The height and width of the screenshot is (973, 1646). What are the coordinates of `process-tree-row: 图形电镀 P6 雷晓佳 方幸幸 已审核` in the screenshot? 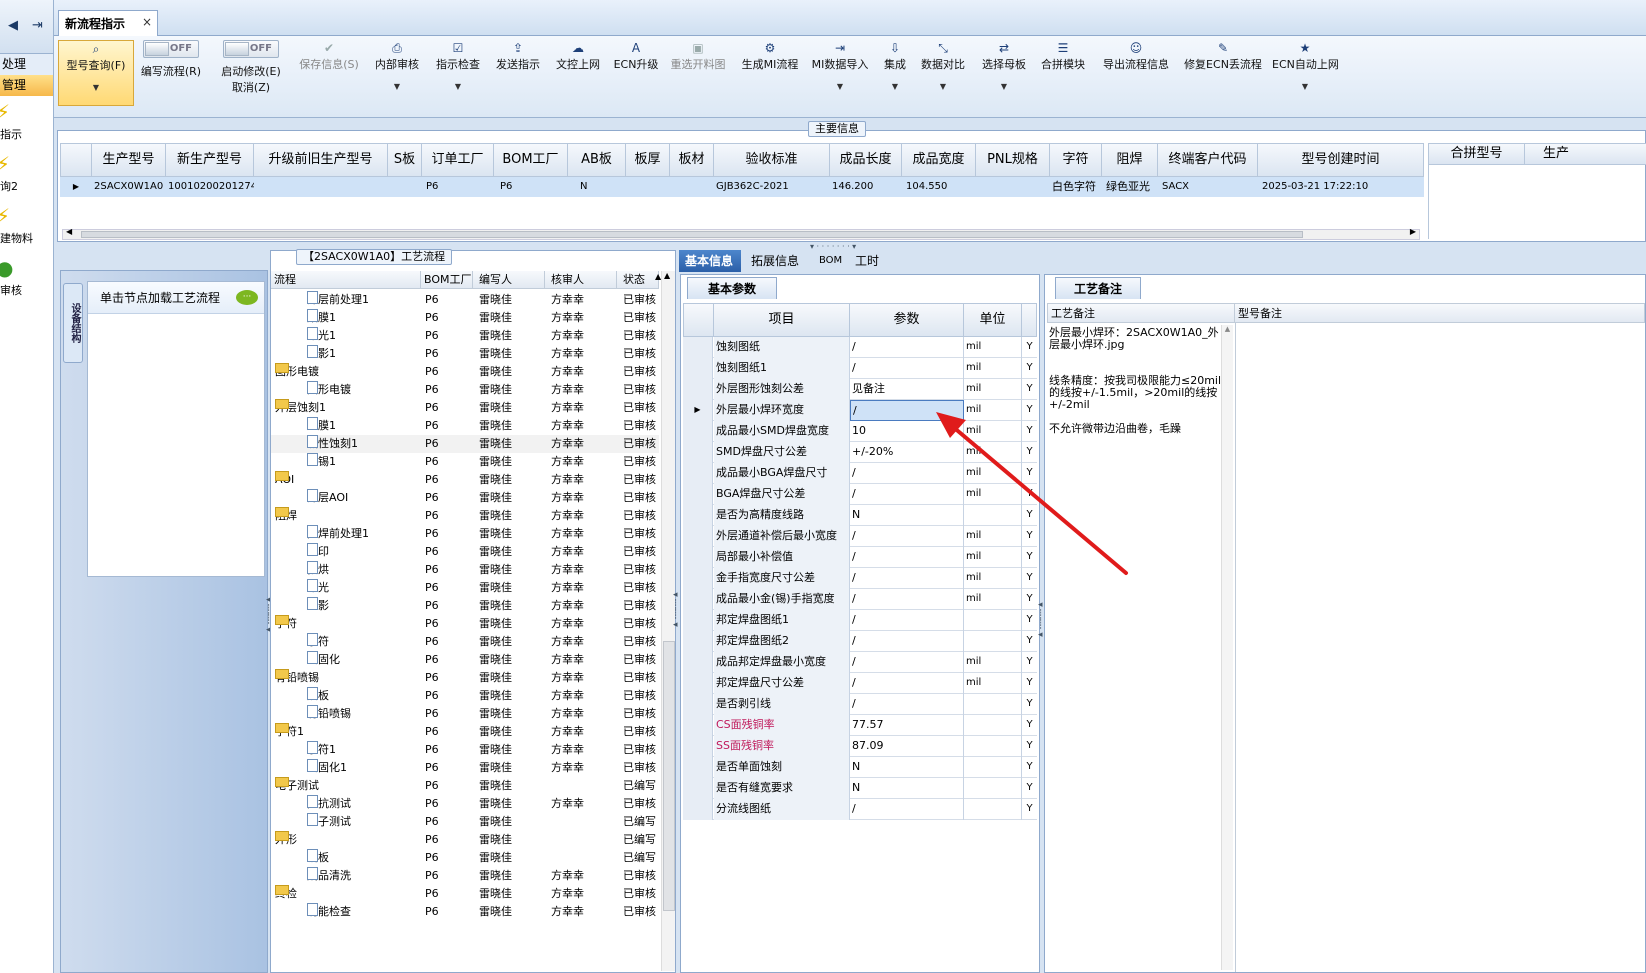 It's located at (465, 390).